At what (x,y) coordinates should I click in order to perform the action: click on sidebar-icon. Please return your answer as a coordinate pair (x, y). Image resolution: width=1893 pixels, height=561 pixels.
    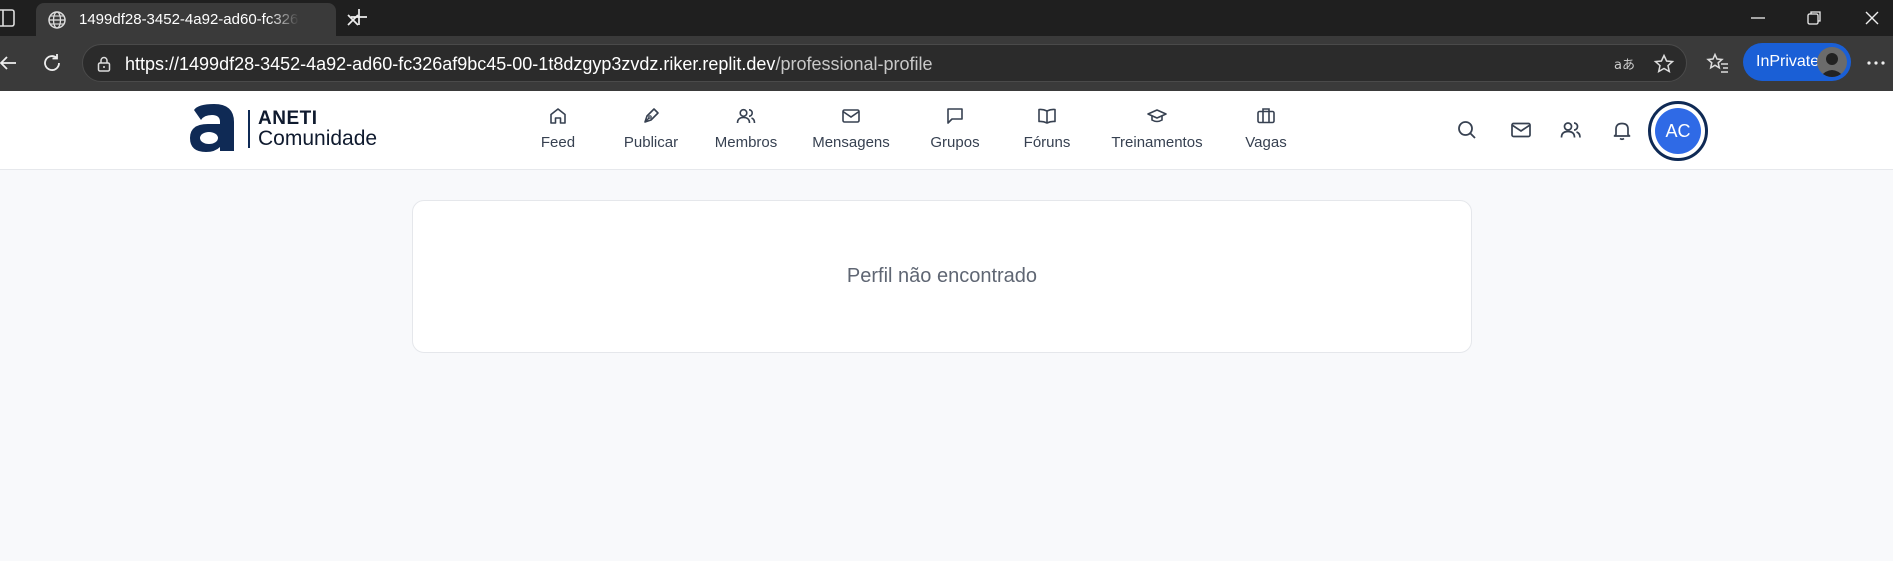
    Looking at the image, I should click on (10, 18).